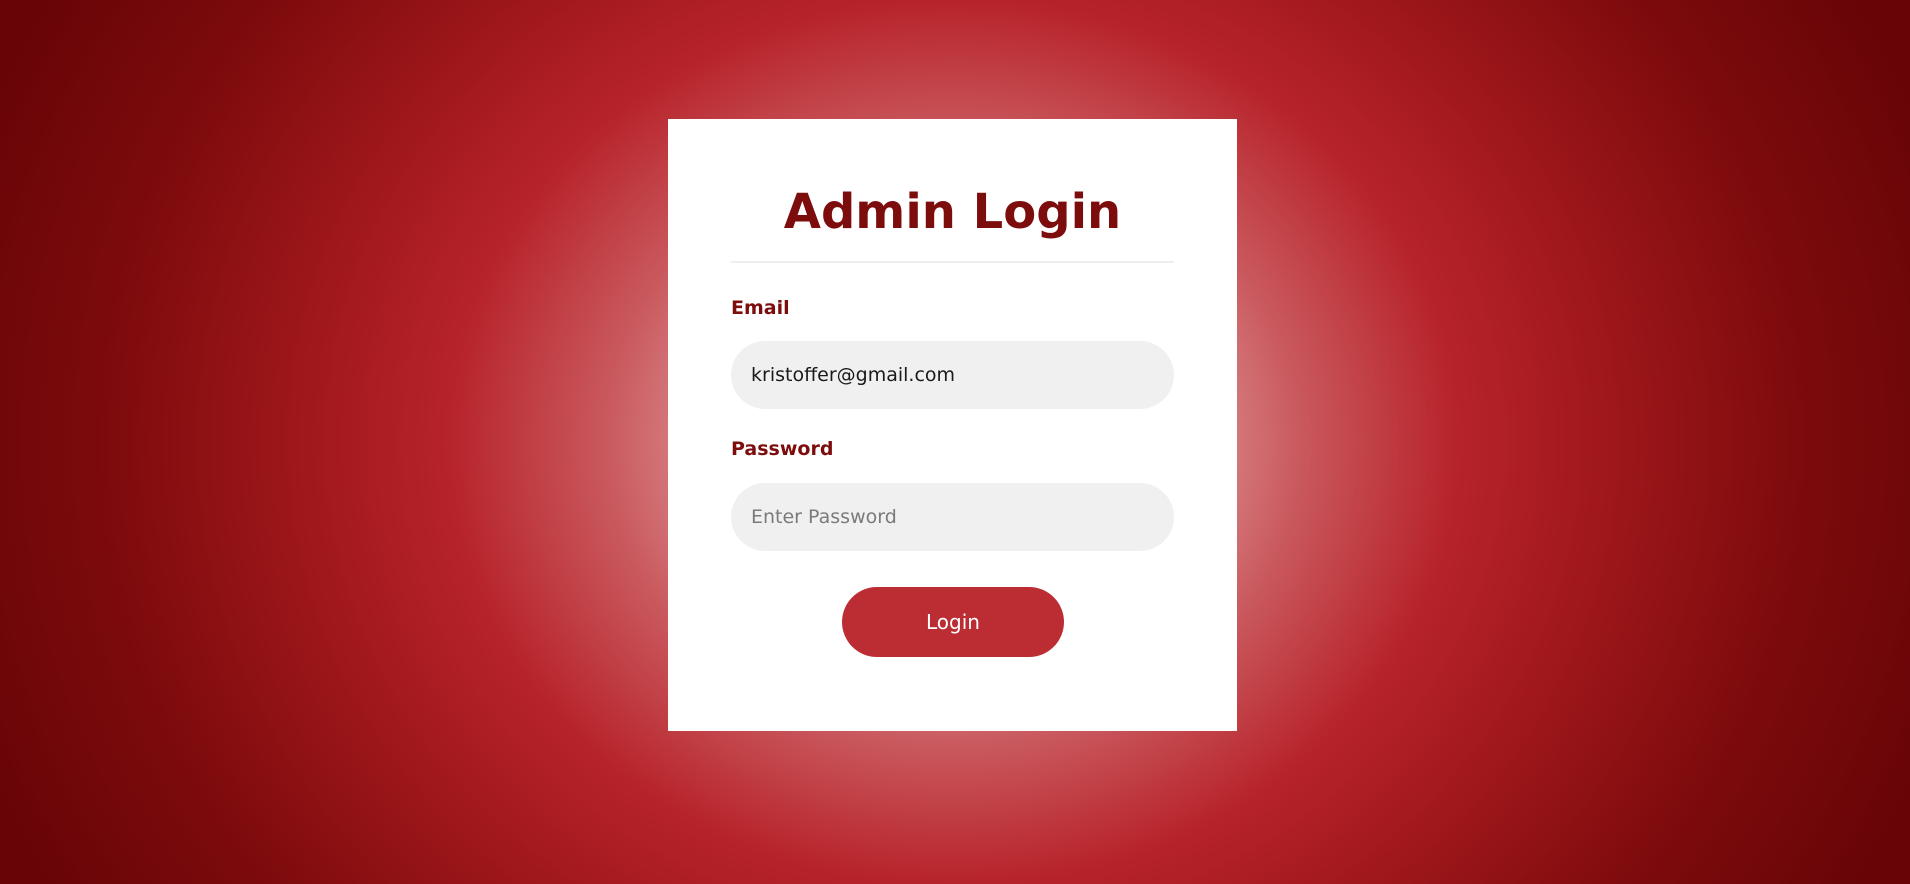 This screenshot has width=1910, height=884. What do you see at coordinates (952, 375) in the screenshot?
I see `email-field` at bounding box center [952, 375].